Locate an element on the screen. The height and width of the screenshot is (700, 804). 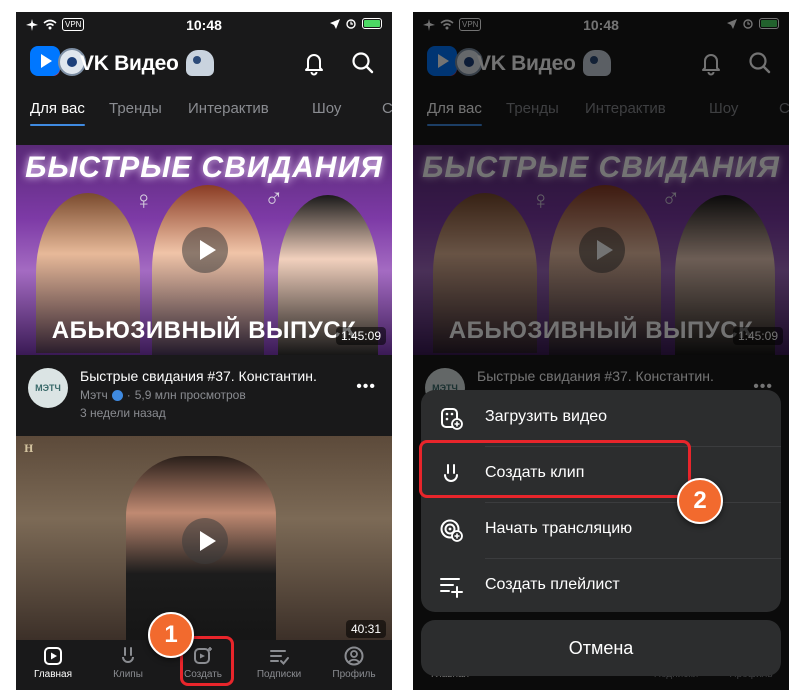
view-count: 5,9 млн просмотров is located at coordinates (190, 395).